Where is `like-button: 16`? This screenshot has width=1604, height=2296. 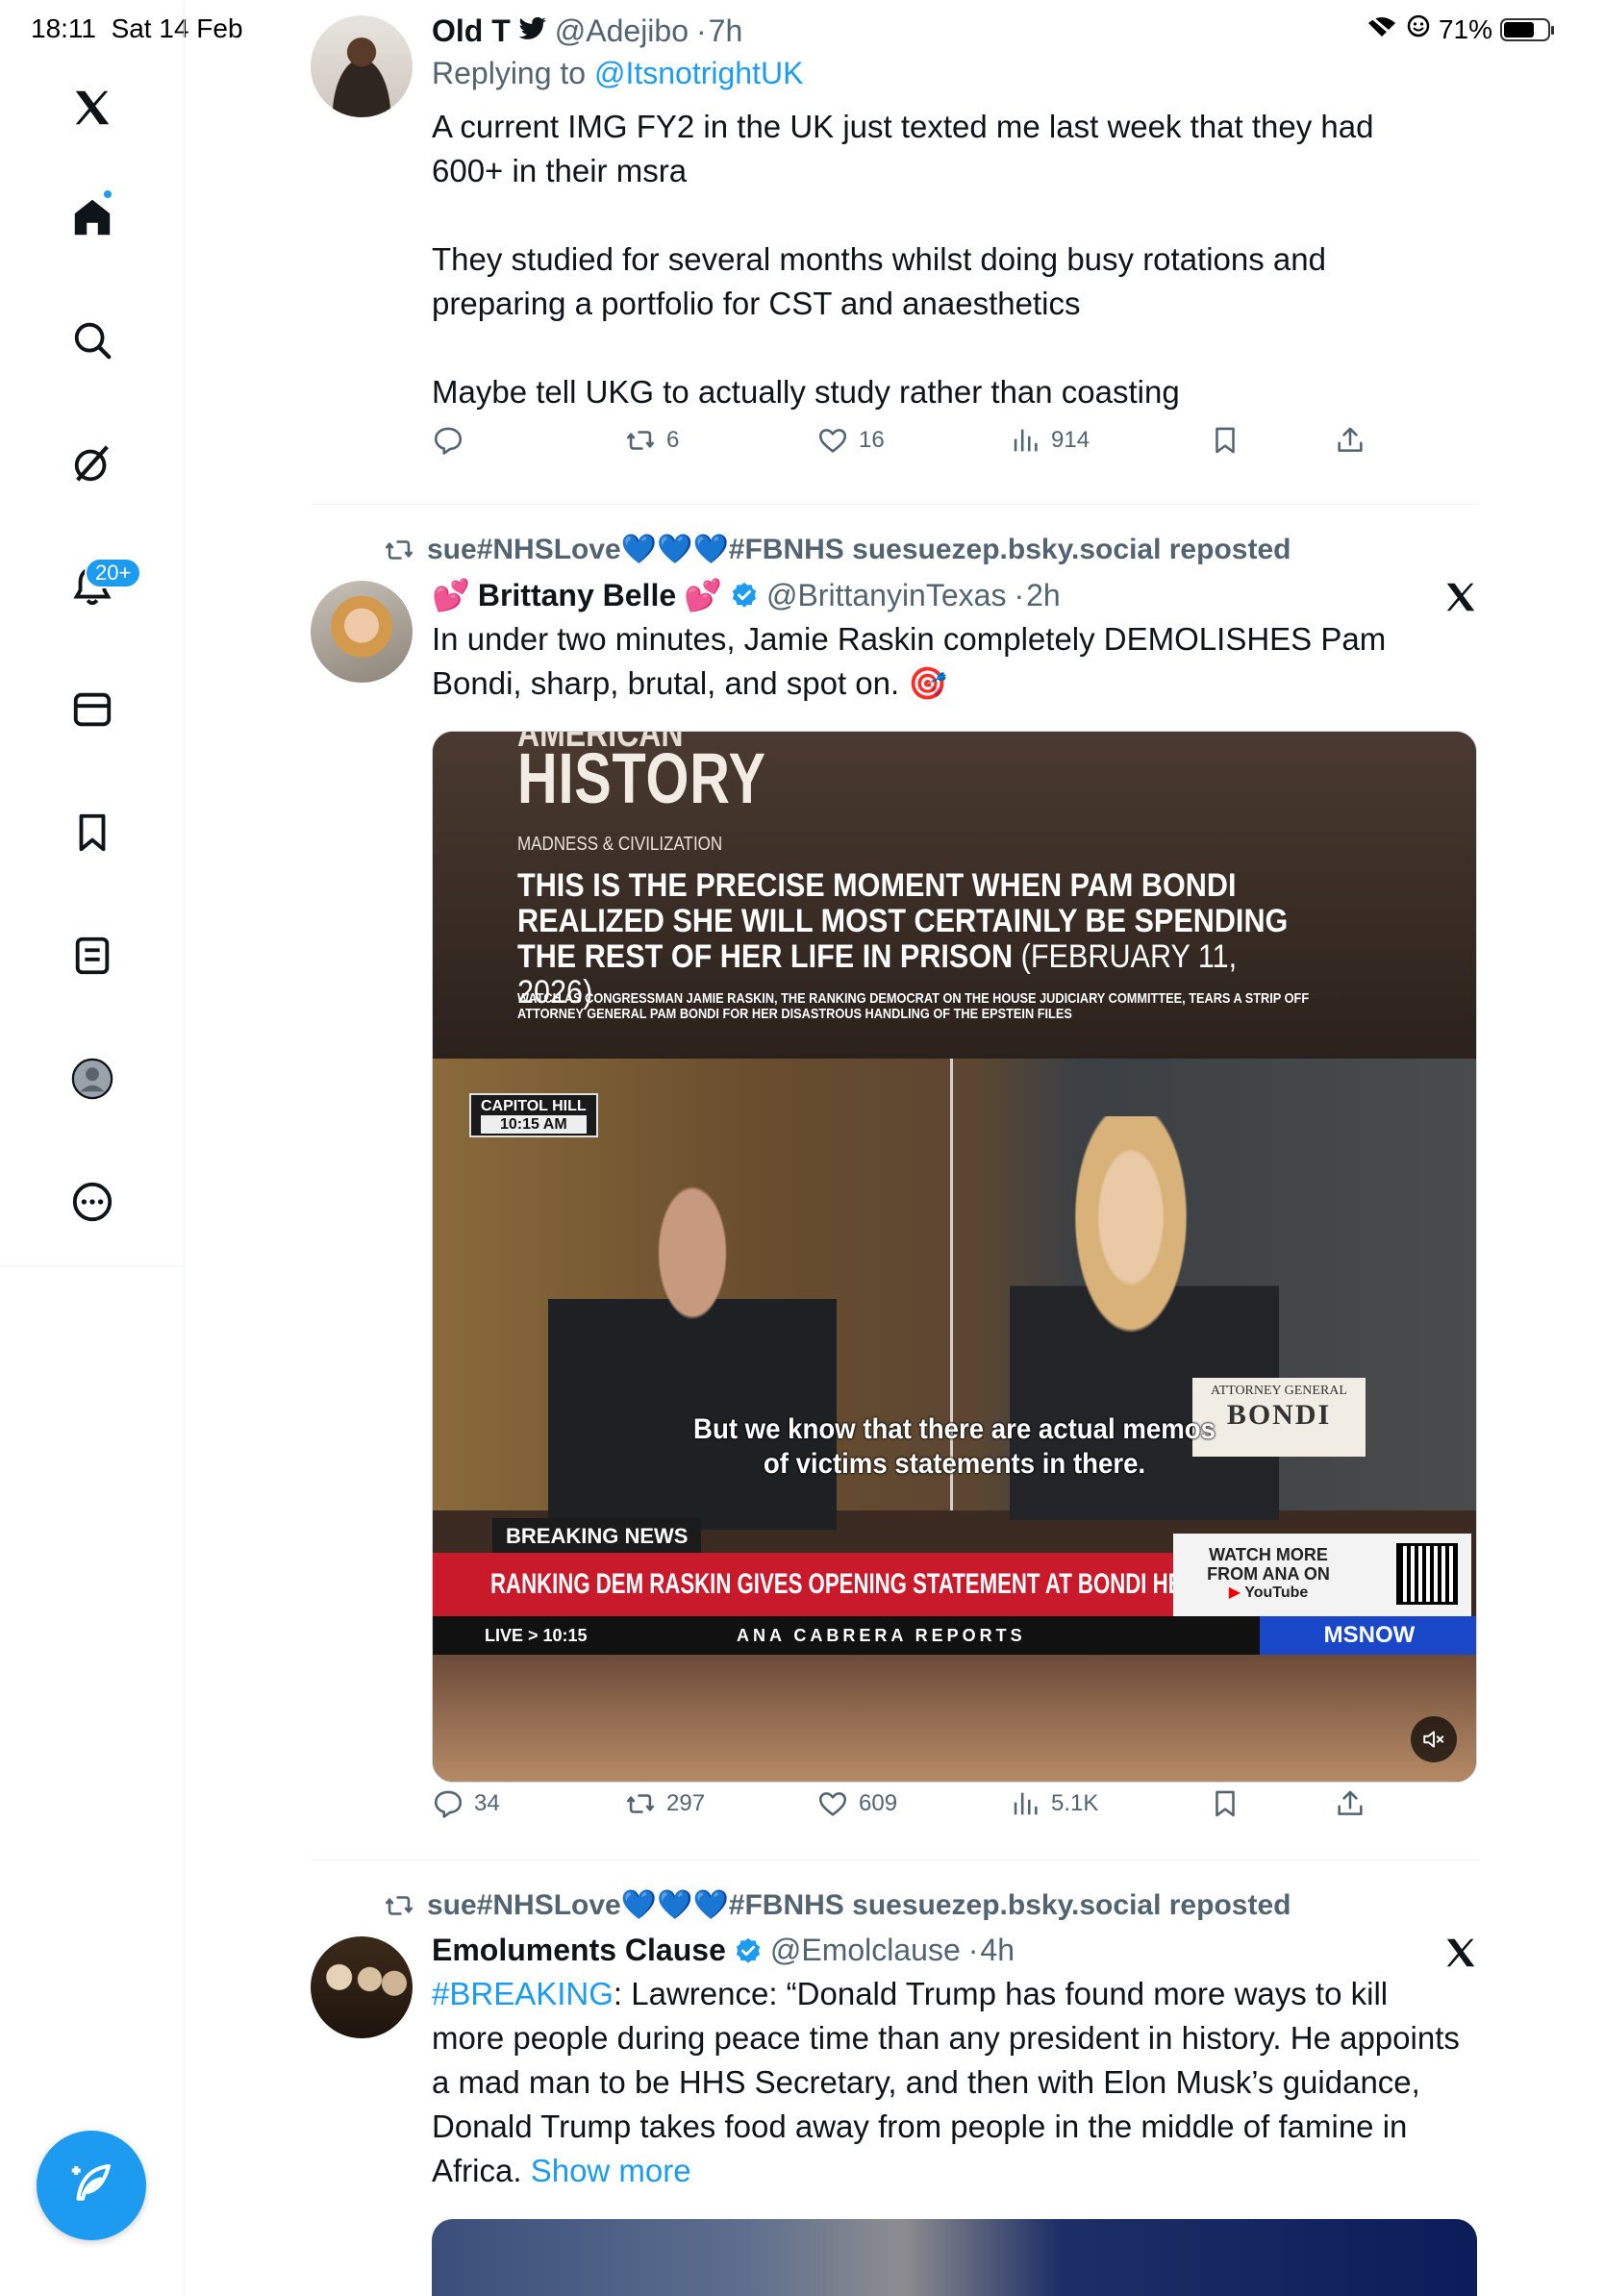 like-button: 16 is located at coordinates (850, 440).